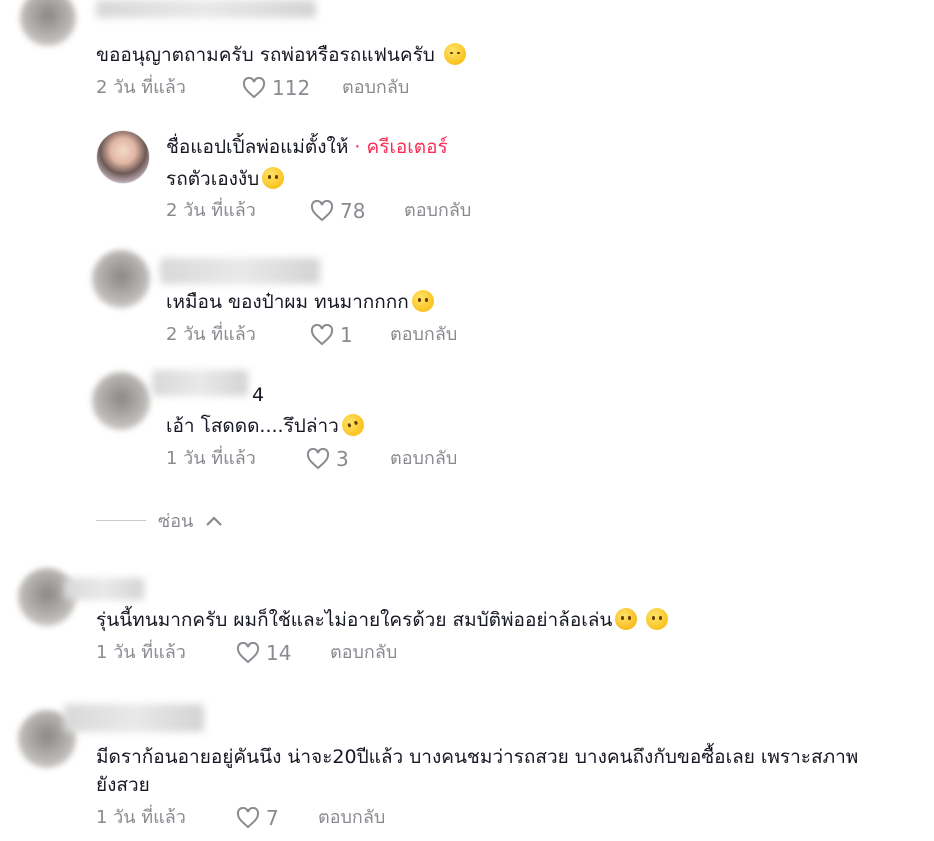 The image size is (934, 841). I want to click on like-button: 3, so click(327, 459).